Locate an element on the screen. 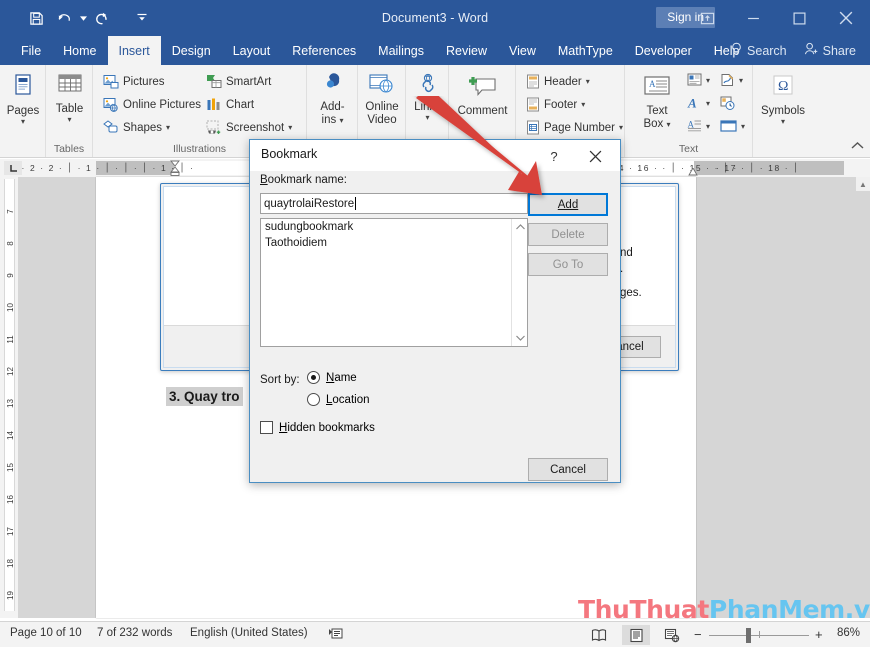 Image resolution: width=870 pixels, height=647 pixels. tab-home: Home is located at coordinates (79, 50).